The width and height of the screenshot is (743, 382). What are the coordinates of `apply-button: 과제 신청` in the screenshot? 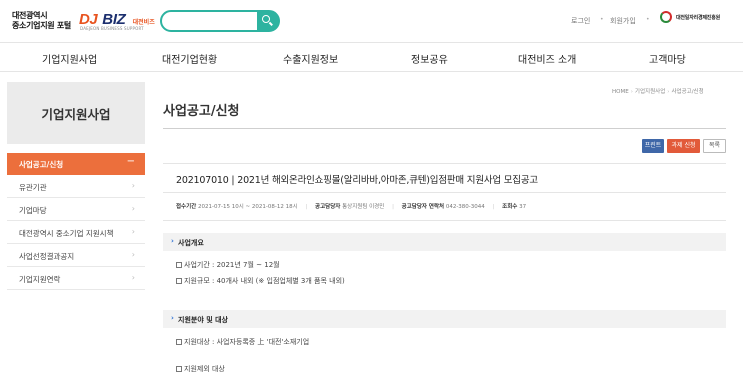 It's located at (683, 146).